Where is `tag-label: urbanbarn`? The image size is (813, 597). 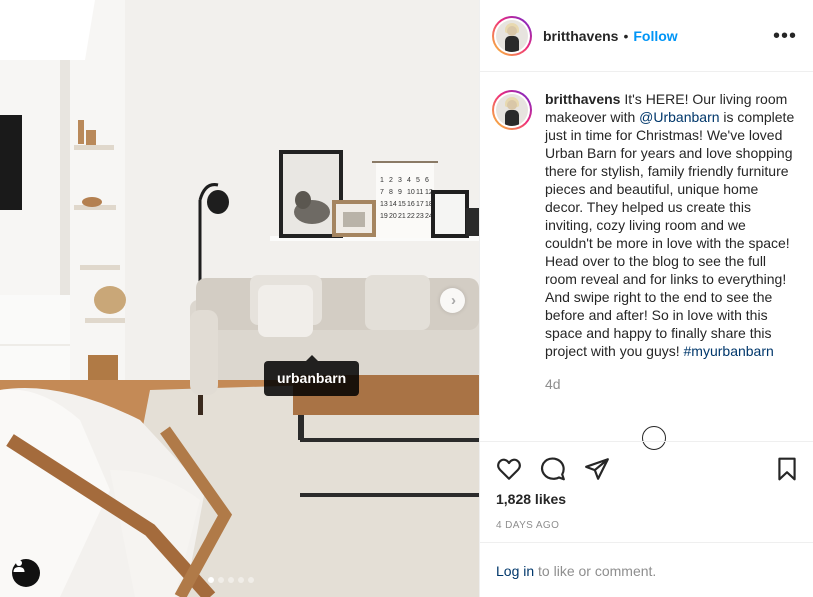 tag-label: urbanbarn is located at coordinates (312, 378).